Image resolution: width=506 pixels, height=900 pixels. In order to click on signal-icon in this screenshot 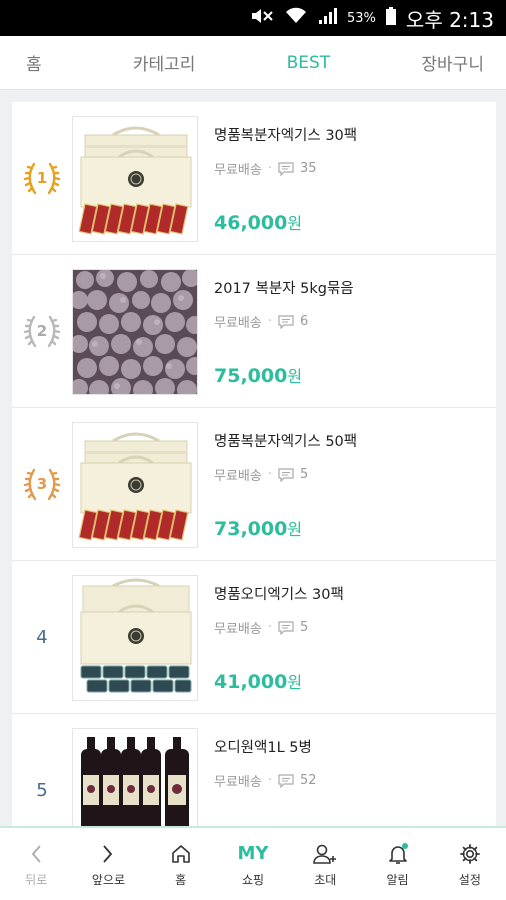, I will do `click(327, 18)`.